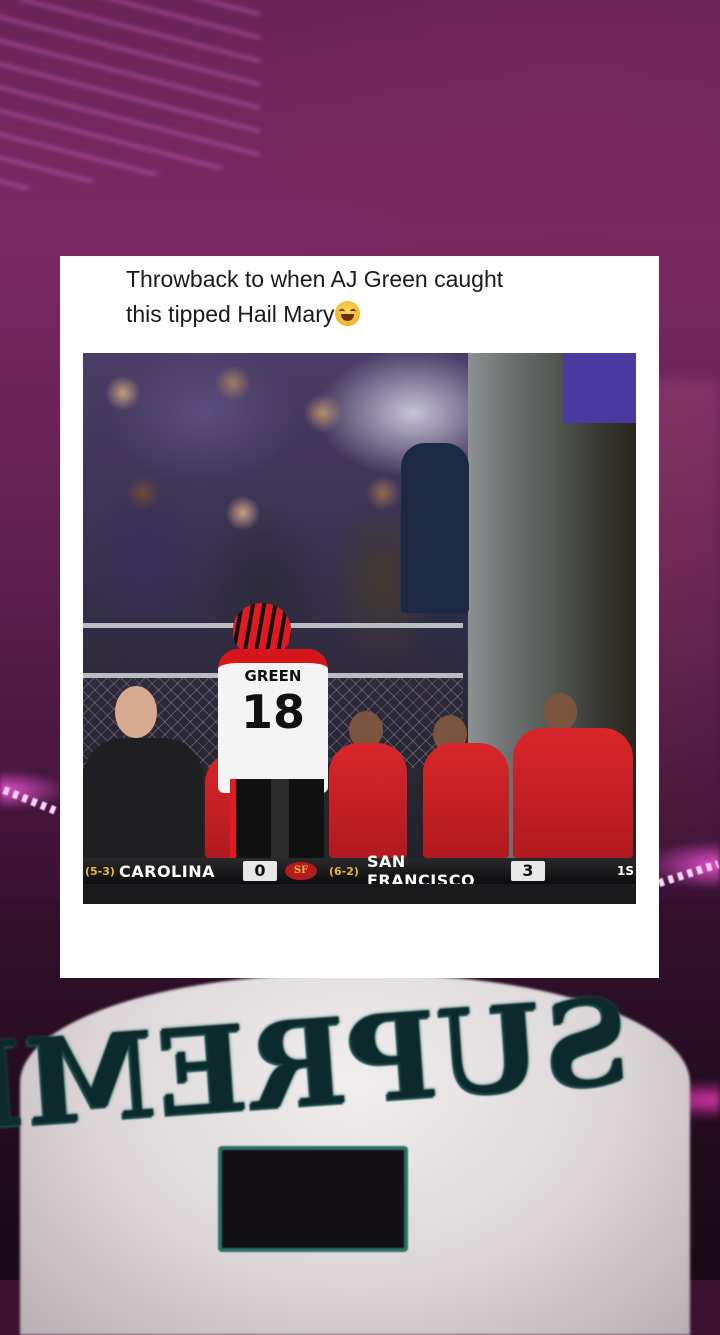  I want to click on player-pants, so click(277, 819).